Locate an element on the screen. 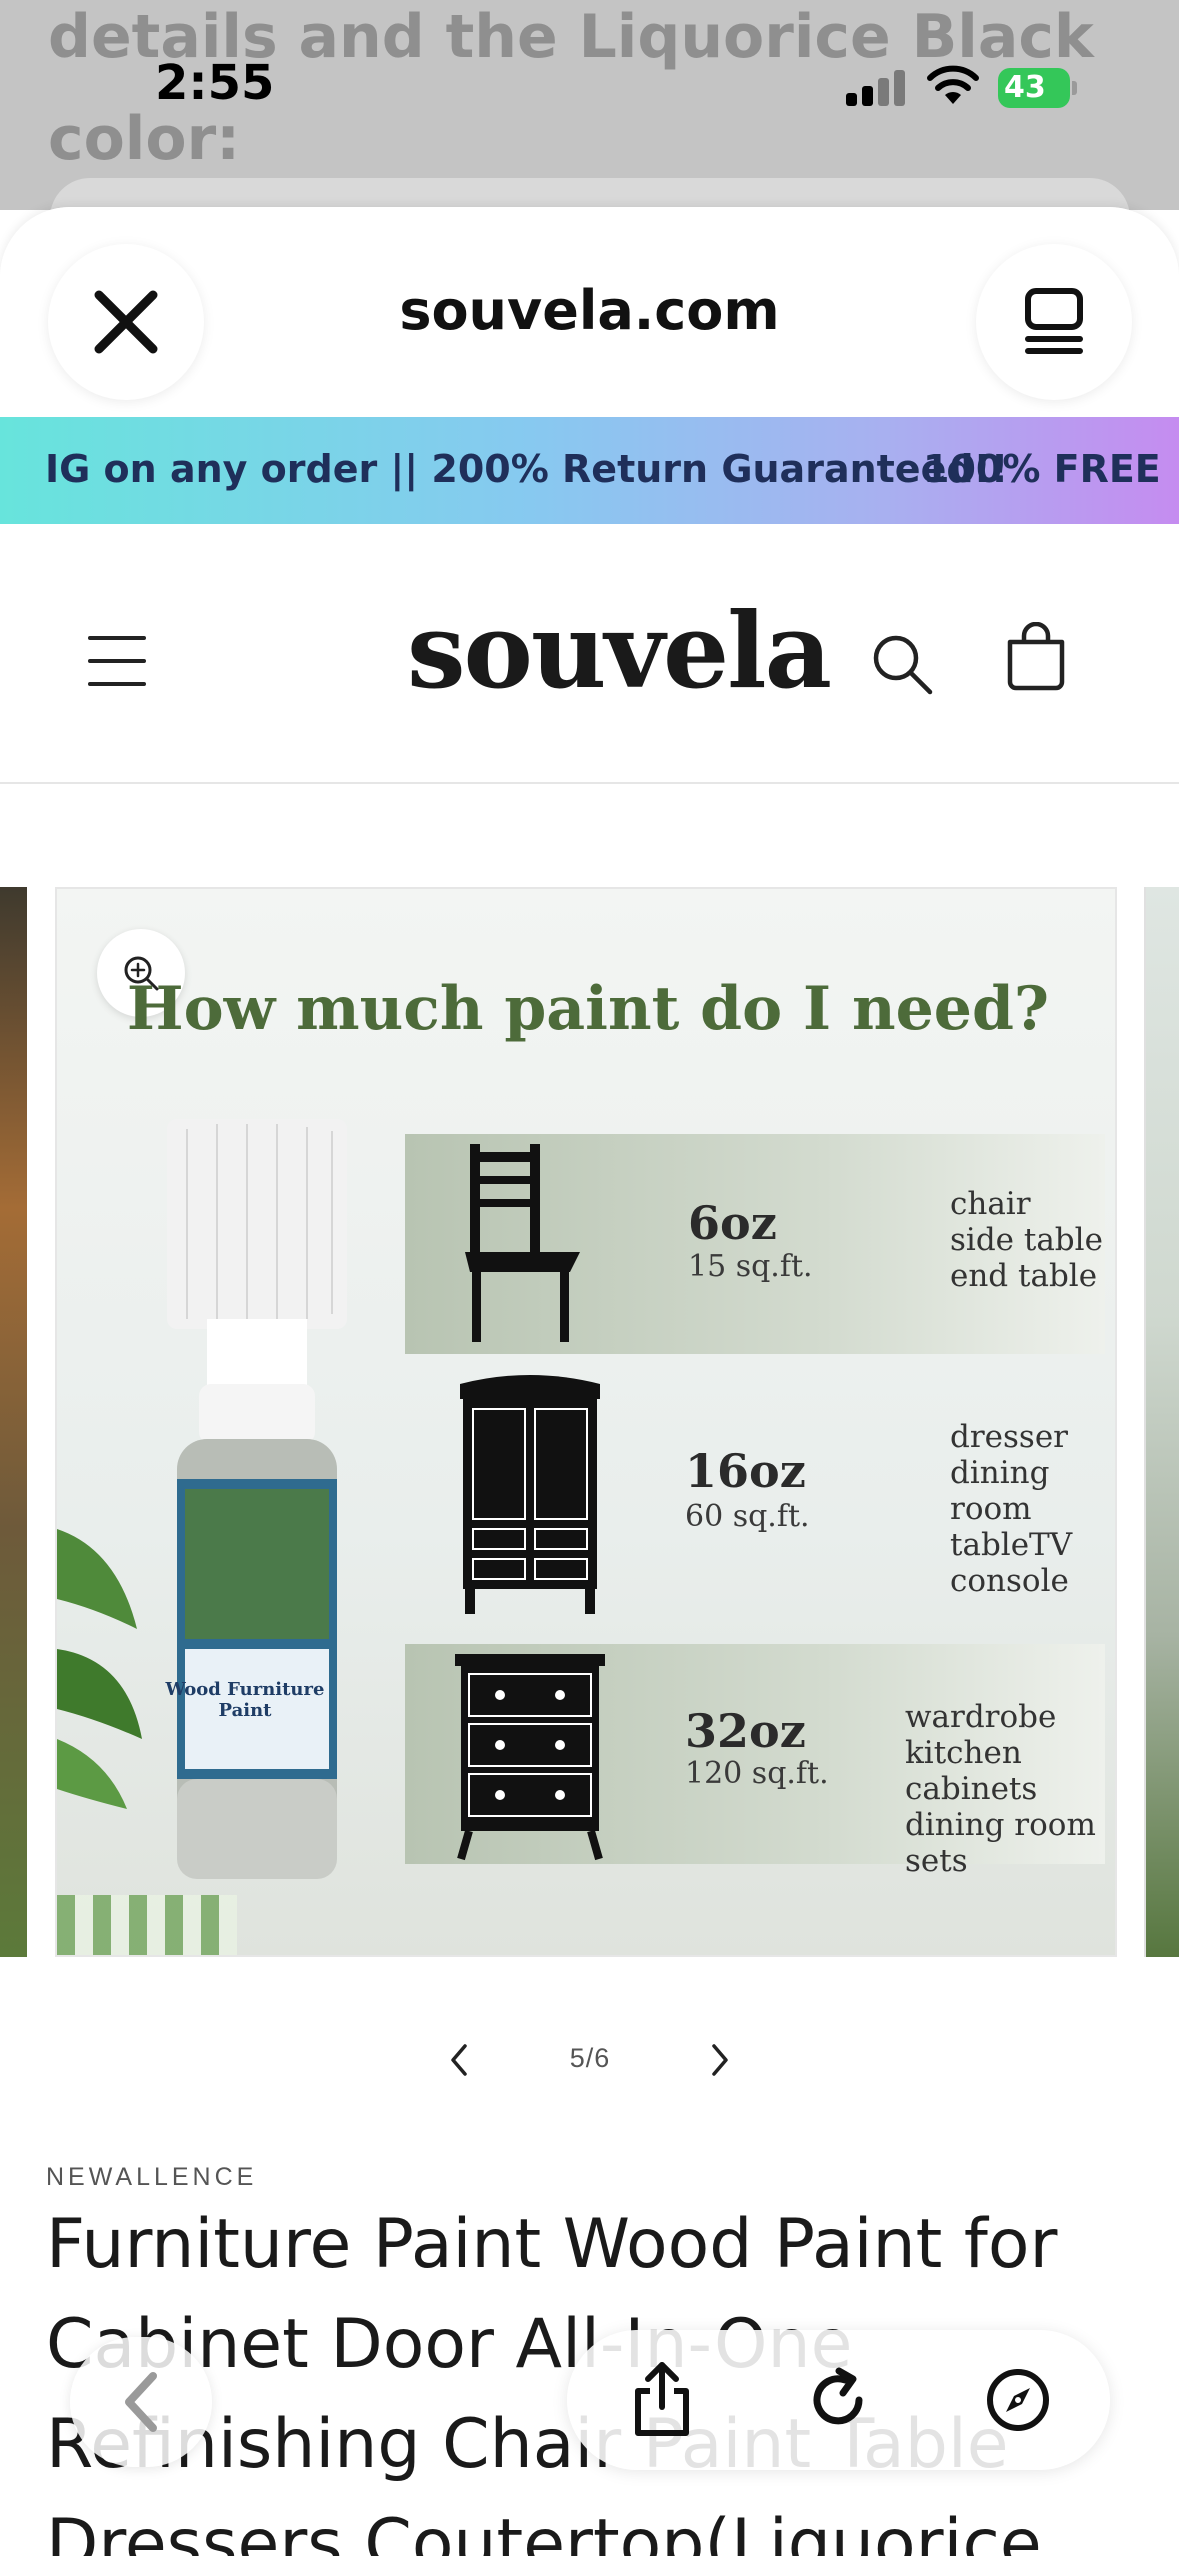 This screenshot has width=1179, height=2556. compass-button is located at coordinates (1018, 2400).